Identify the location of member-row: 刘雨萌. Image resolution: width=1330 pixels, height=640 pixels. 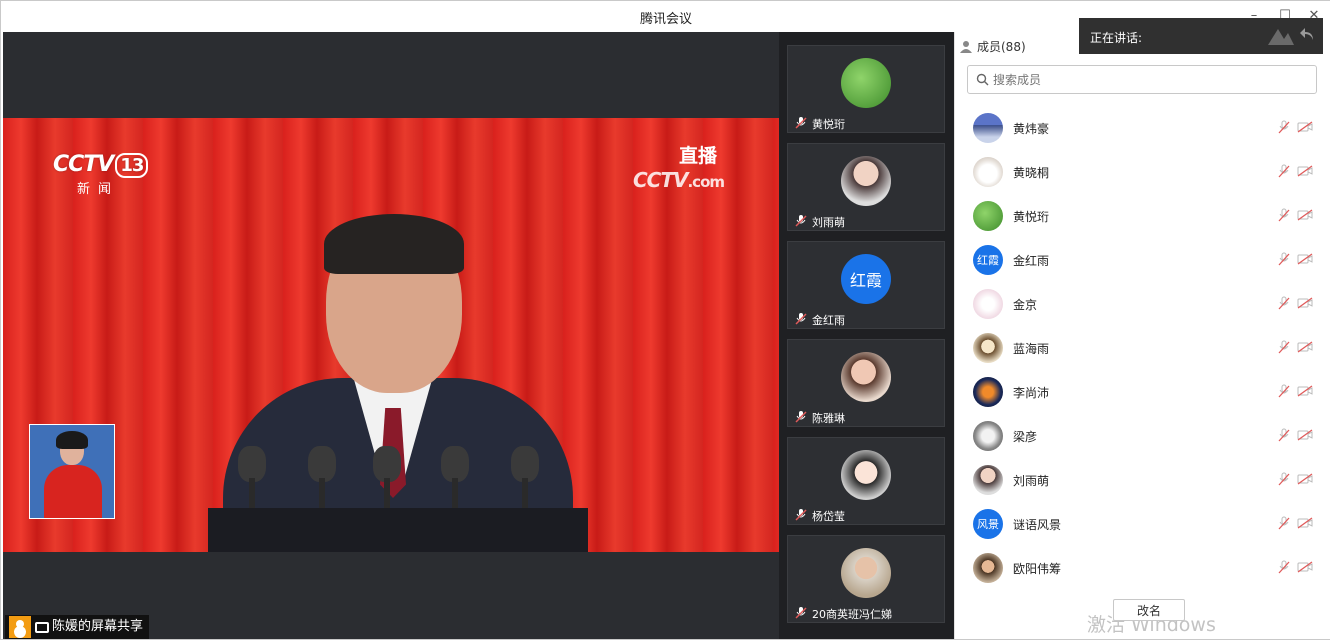
(1142, 479).